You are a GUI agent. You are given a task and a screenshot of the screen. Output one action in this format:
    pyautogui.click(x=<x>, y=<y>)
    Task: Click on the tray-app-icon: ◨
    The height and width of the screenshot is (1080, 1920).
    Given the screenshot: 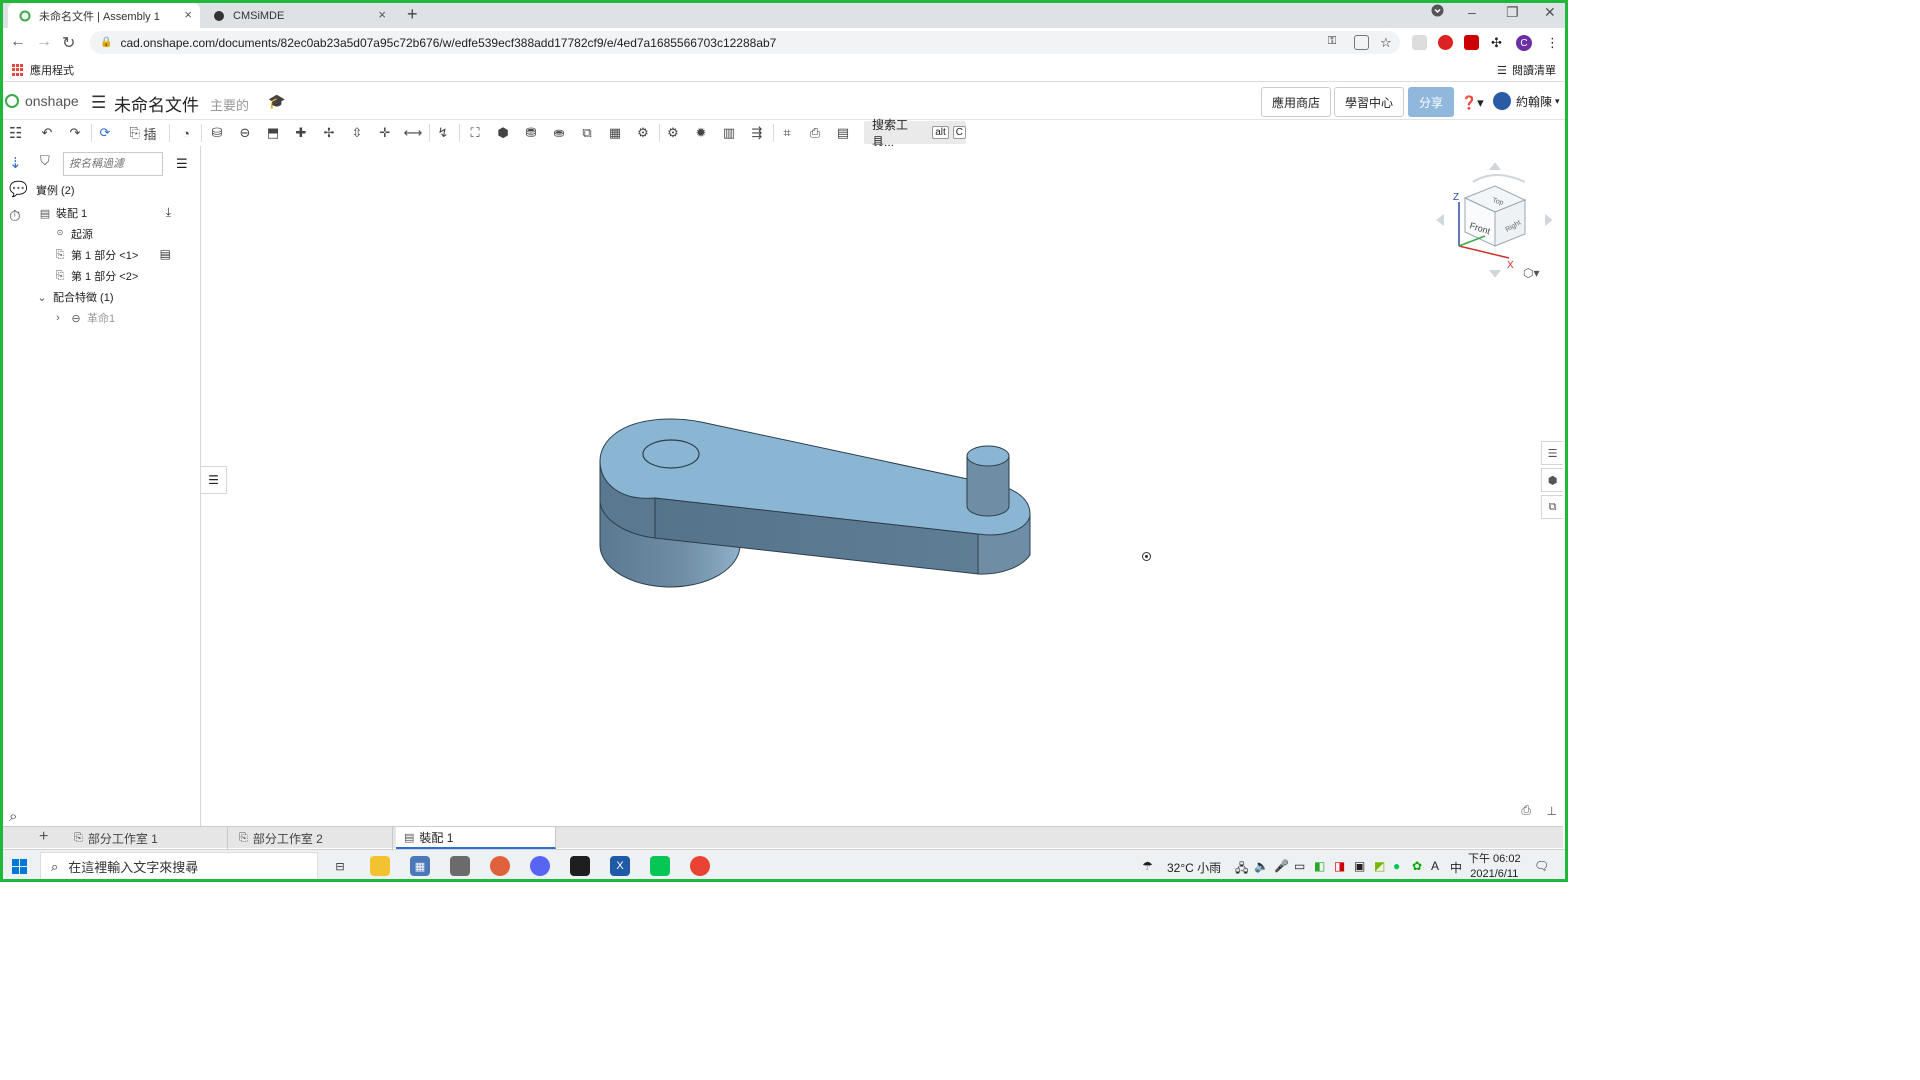 What is the action you would take?
    pyautogui.click(x=1339, y=866)
    